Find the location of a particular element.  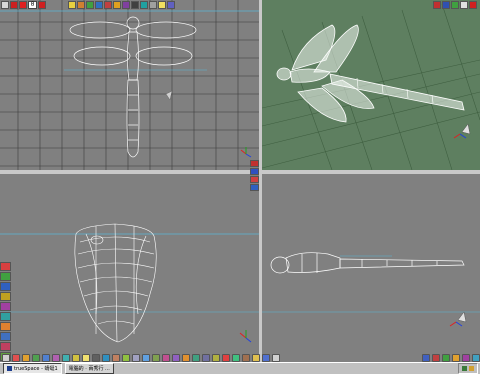

zoom-icon is located at coordinates (254, 171).